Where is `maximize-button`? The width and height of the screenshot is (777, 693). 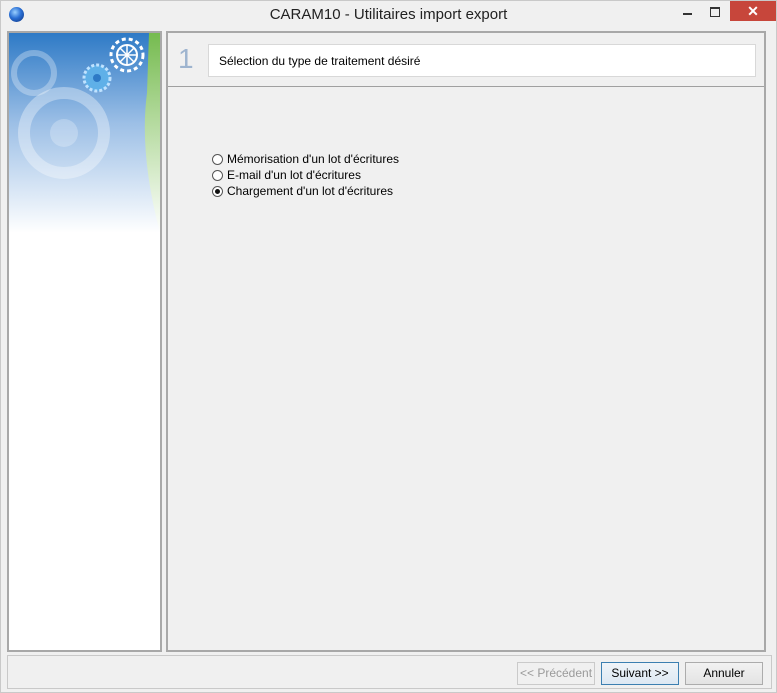 maximize-button is located at coordinates (715, 11).